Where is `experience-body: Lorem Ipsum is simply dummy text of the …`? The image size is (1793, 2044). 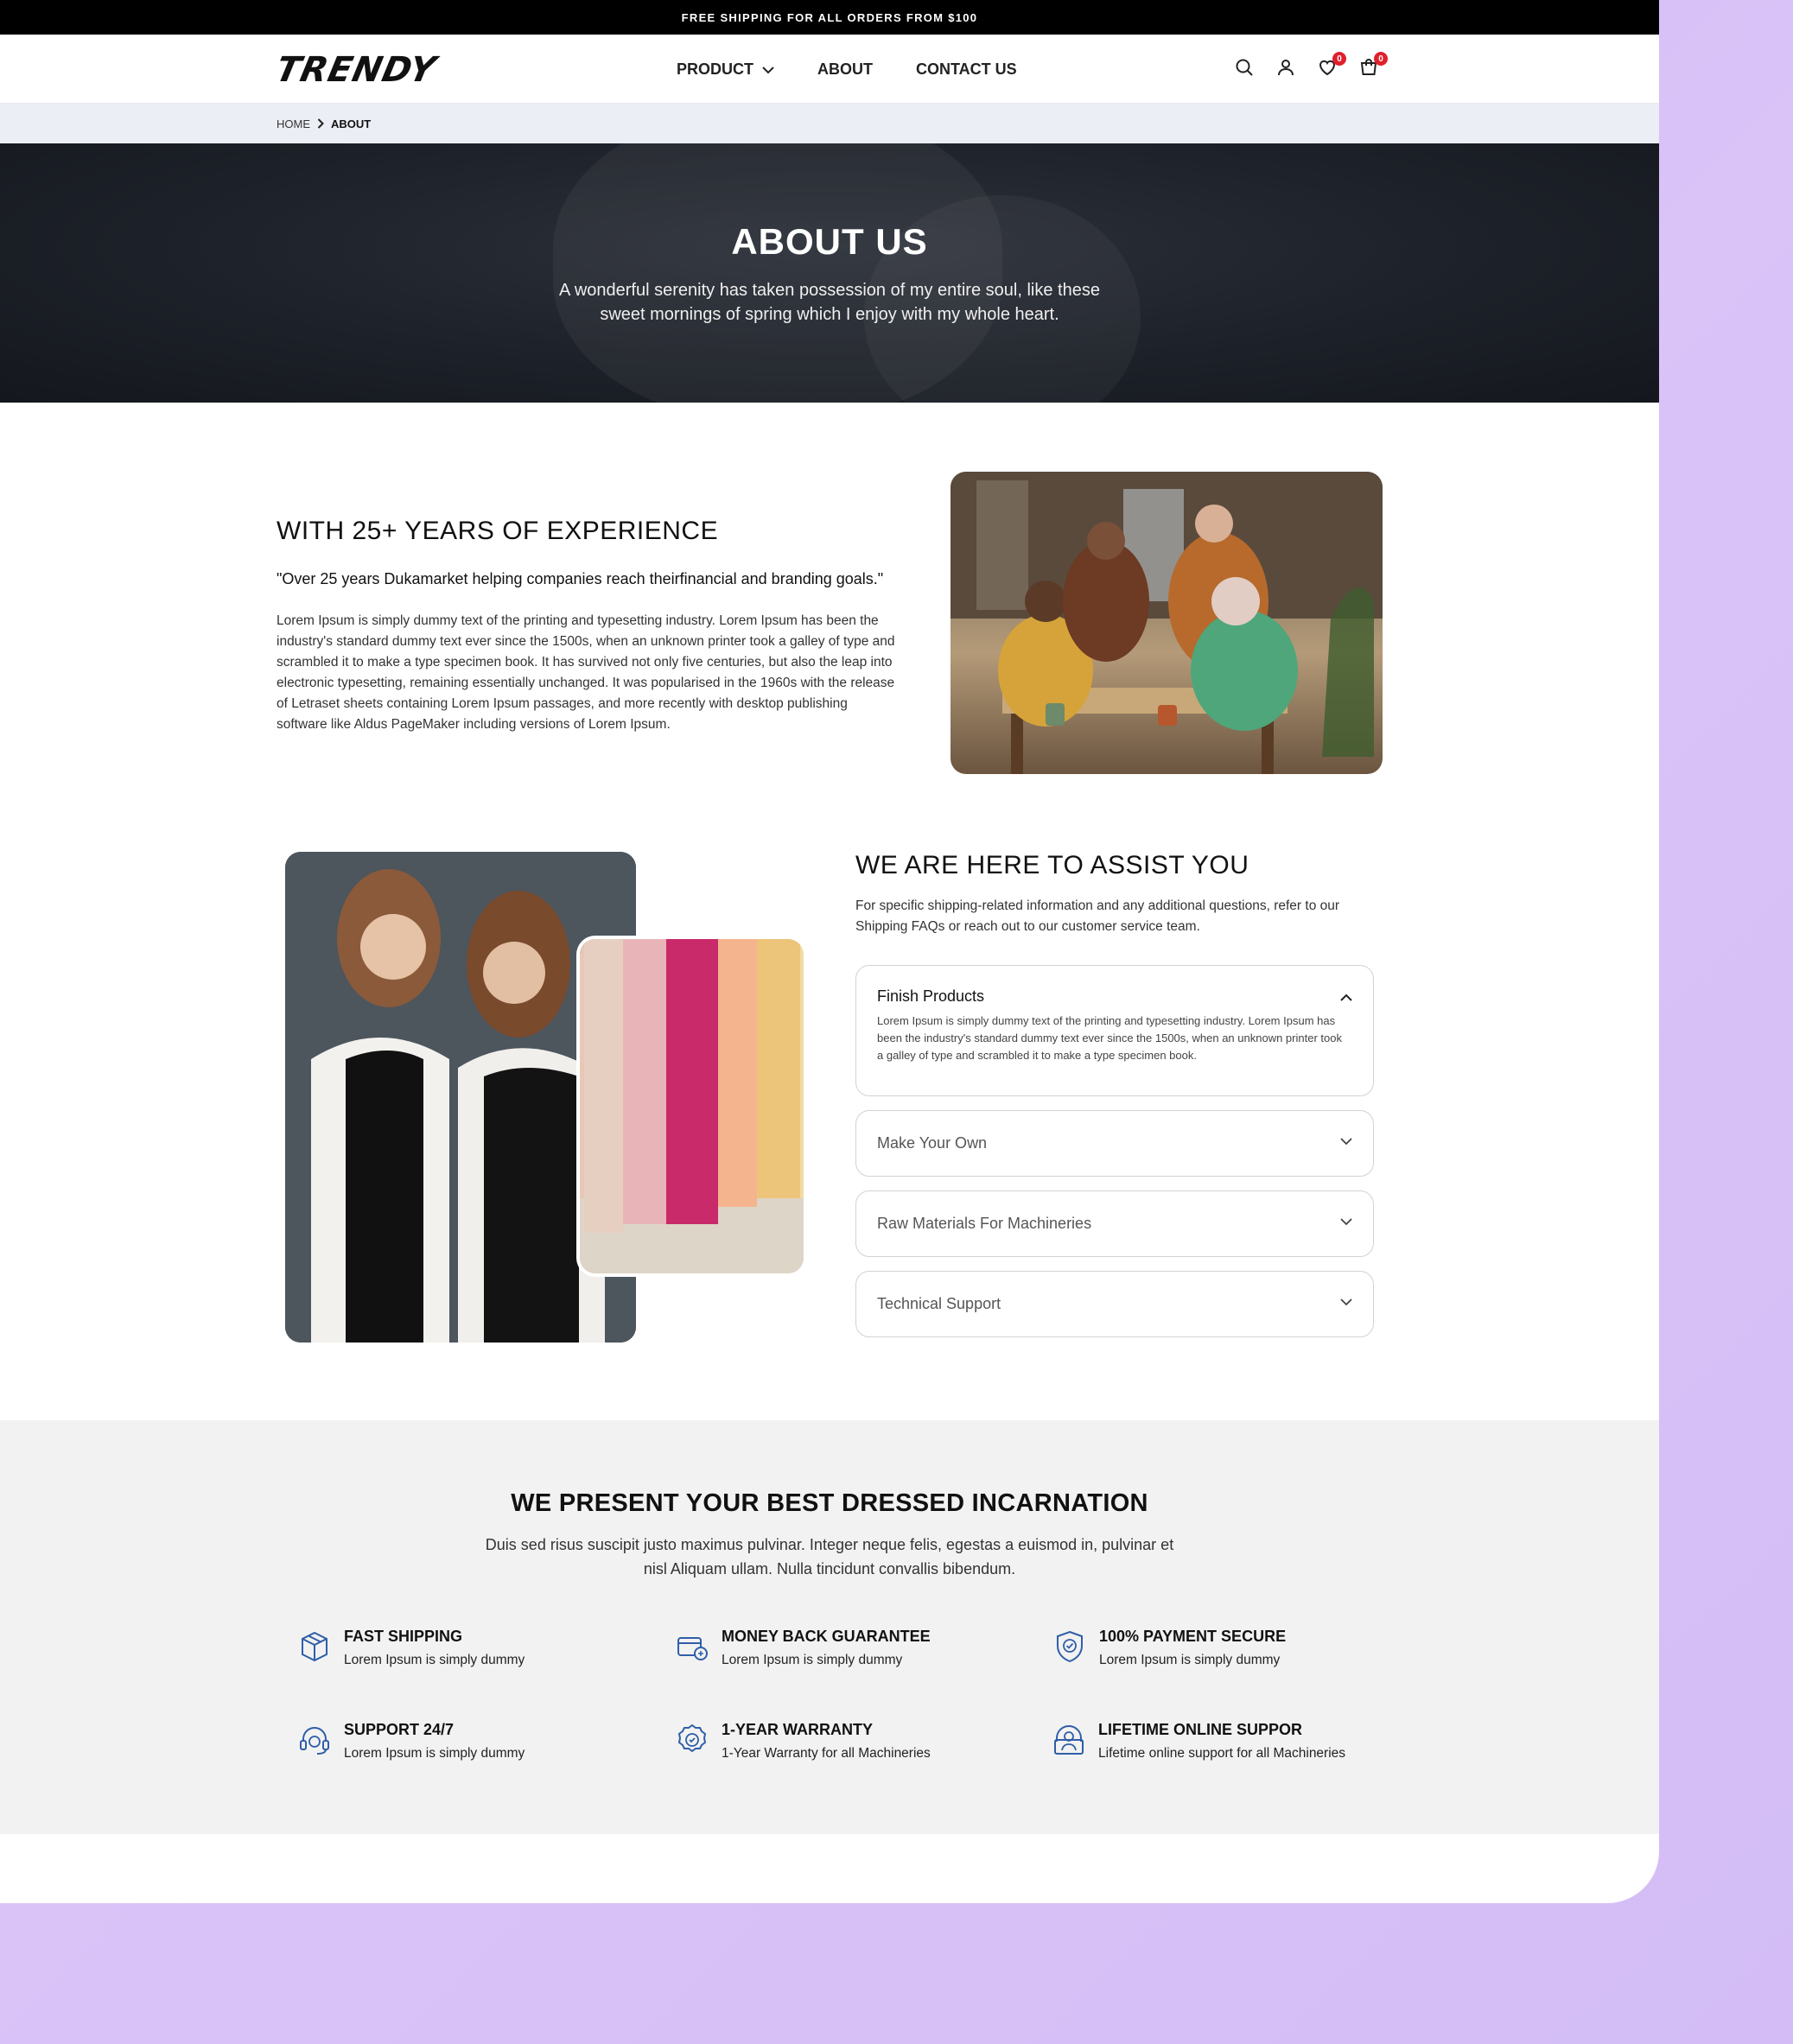 experience-body: Lorem Ipsum is simply dummy text of the … is located at coordinates (586, 672).